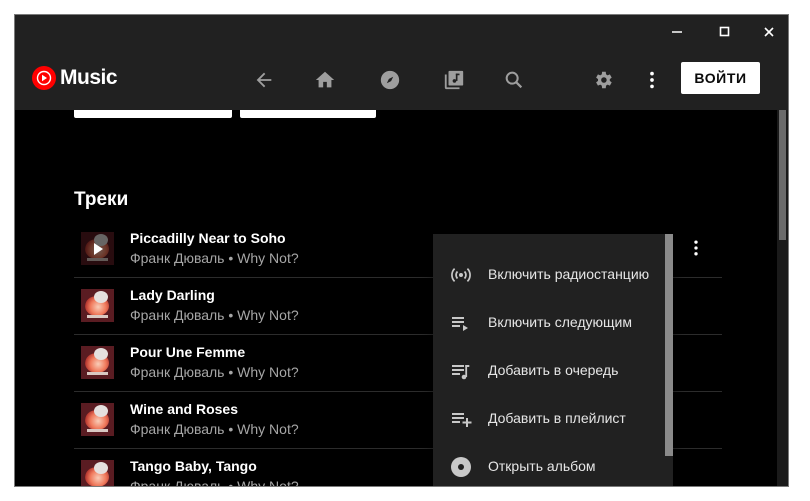 Image resolution: width=810 pixels, height=501 pixels. I want to click on track-title: Pour Une Femme, so click(187, 352).